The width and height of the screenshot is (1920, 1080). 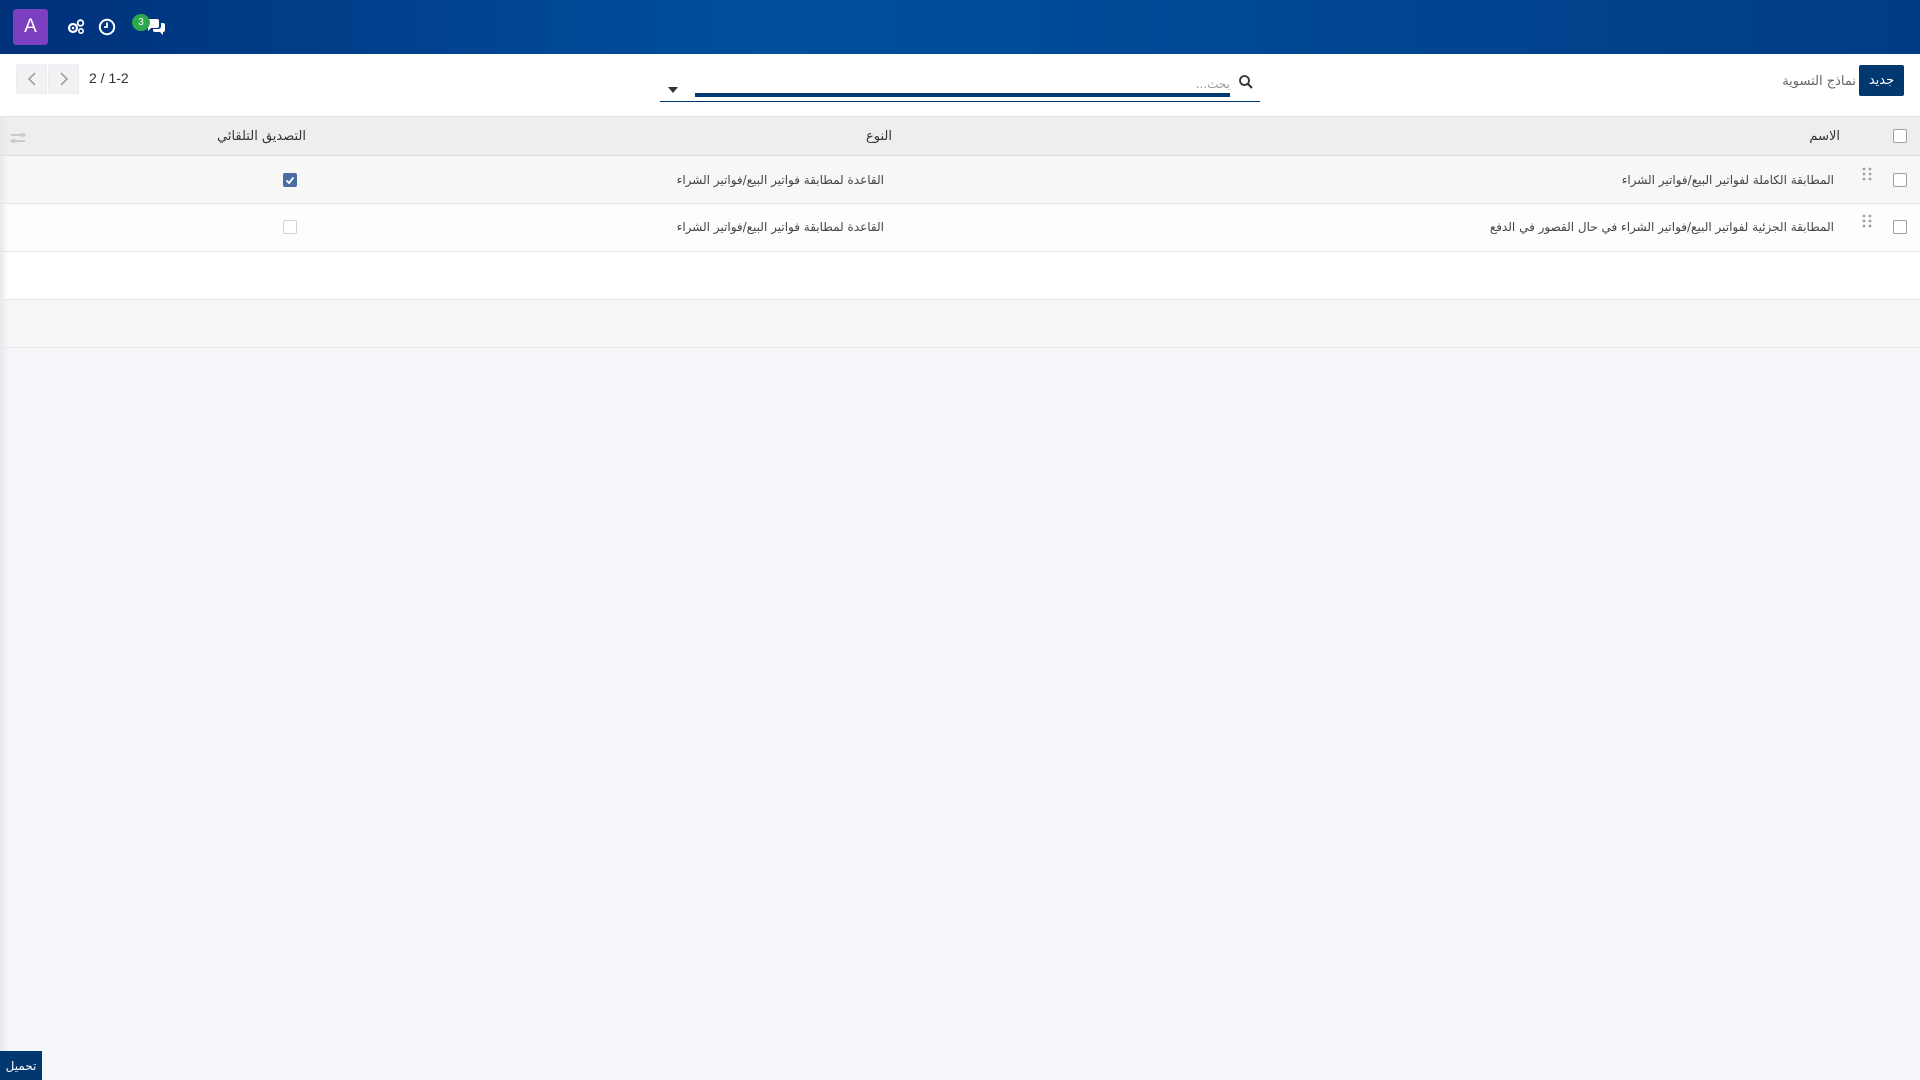 I want to click on activity-clock-icon, so click(x=107, y=27).